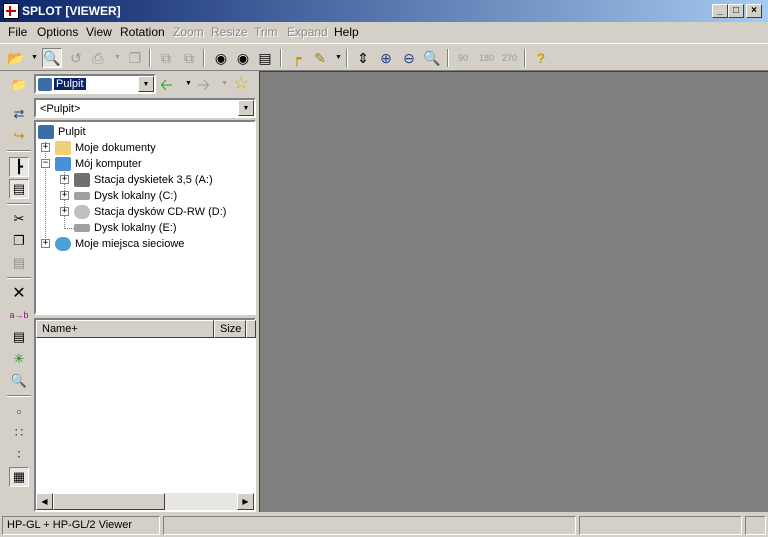 This screenshot has width=768, height=537. What do you see at coordinates (117, 57) in the screenshot?
I see `print-dropdown-arrow: ▼` at bounding box center [117, 57].